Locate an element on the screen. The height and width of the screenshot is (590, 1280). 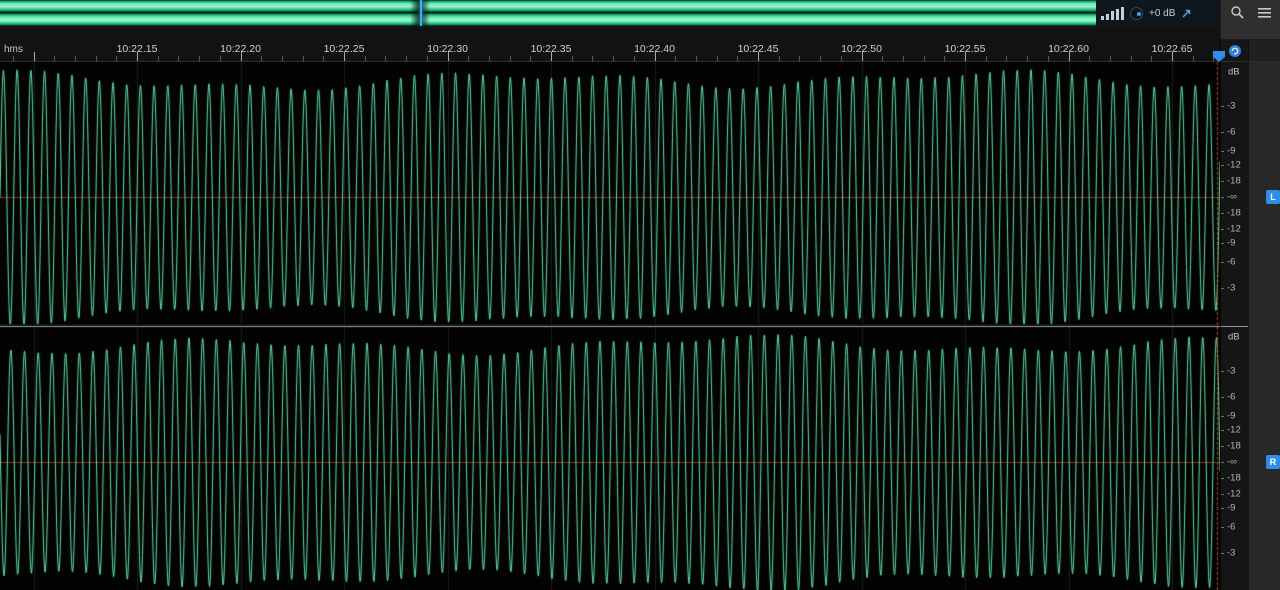
meter-value: +0 dB is located at coordinates (1162, 13).